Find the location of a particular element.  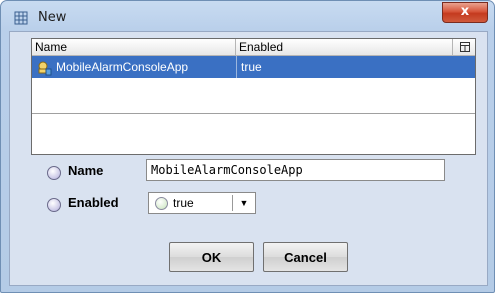

grid-app-icon is located at coordinates (21, 18).